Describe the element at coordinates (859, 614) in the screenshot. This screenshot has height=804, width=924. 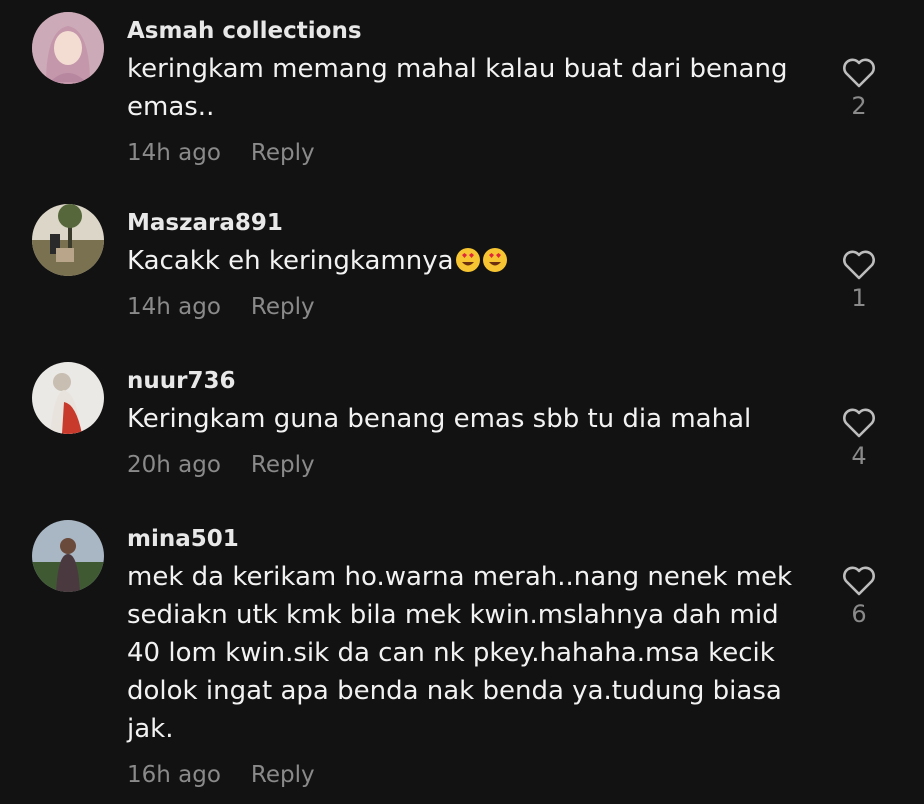
I see `like-count: 6` at that location.